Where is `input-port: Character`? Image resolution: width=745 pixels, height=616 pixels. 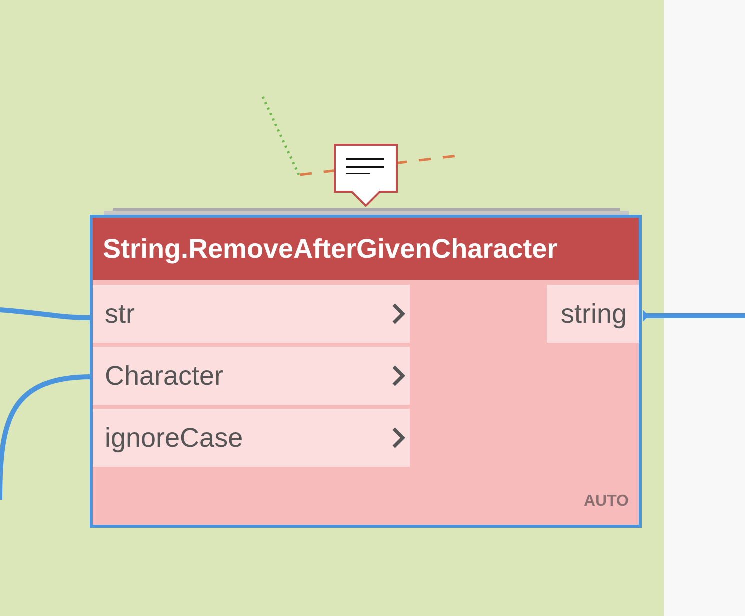
input-port: Character is located at coordinates (251, 376).